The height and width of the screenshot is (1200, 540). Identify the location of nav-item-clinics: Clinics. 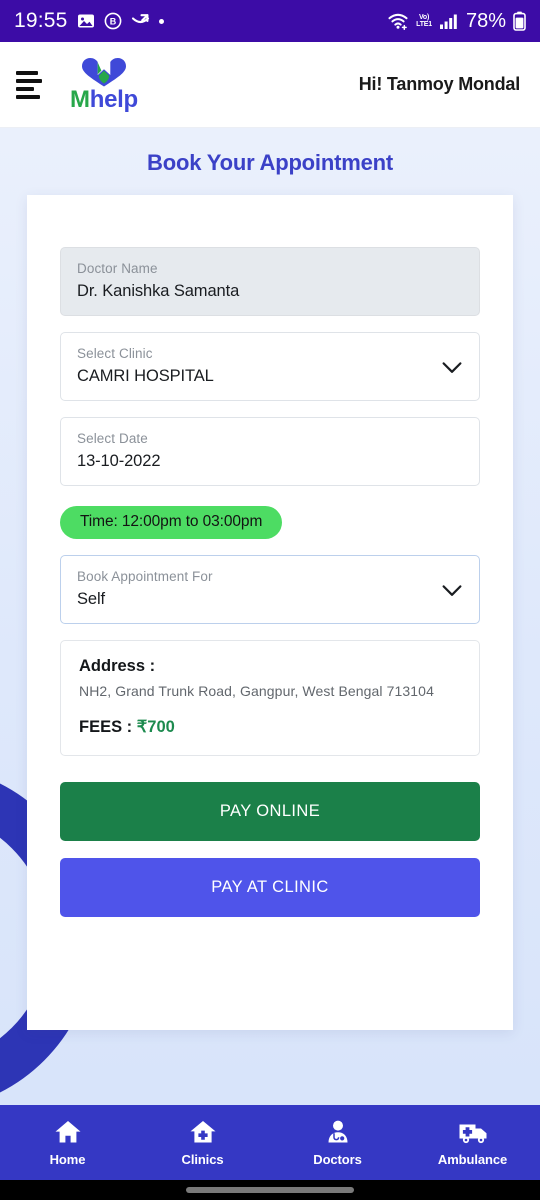
(202, 1142).